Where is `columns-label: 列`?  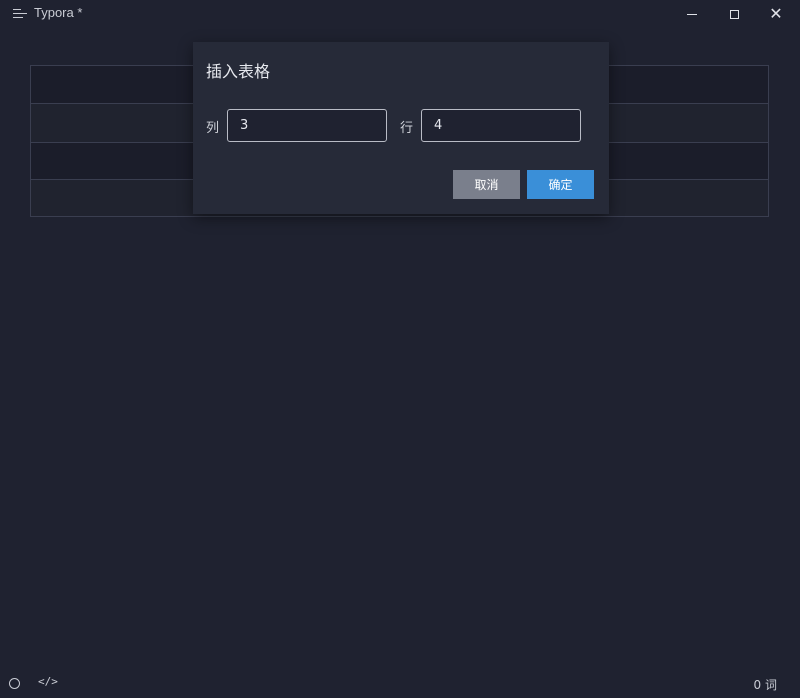
columns-label: 列 is located at coordinates (213, 128).